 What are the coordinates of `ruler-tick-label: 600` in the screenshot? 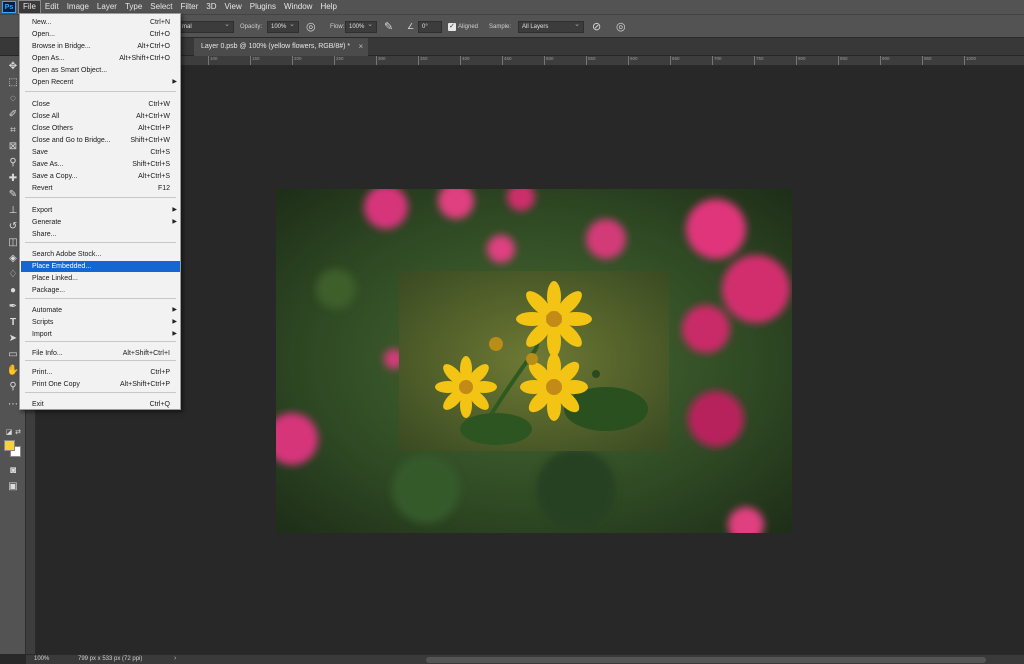 It's located at (633, 60).